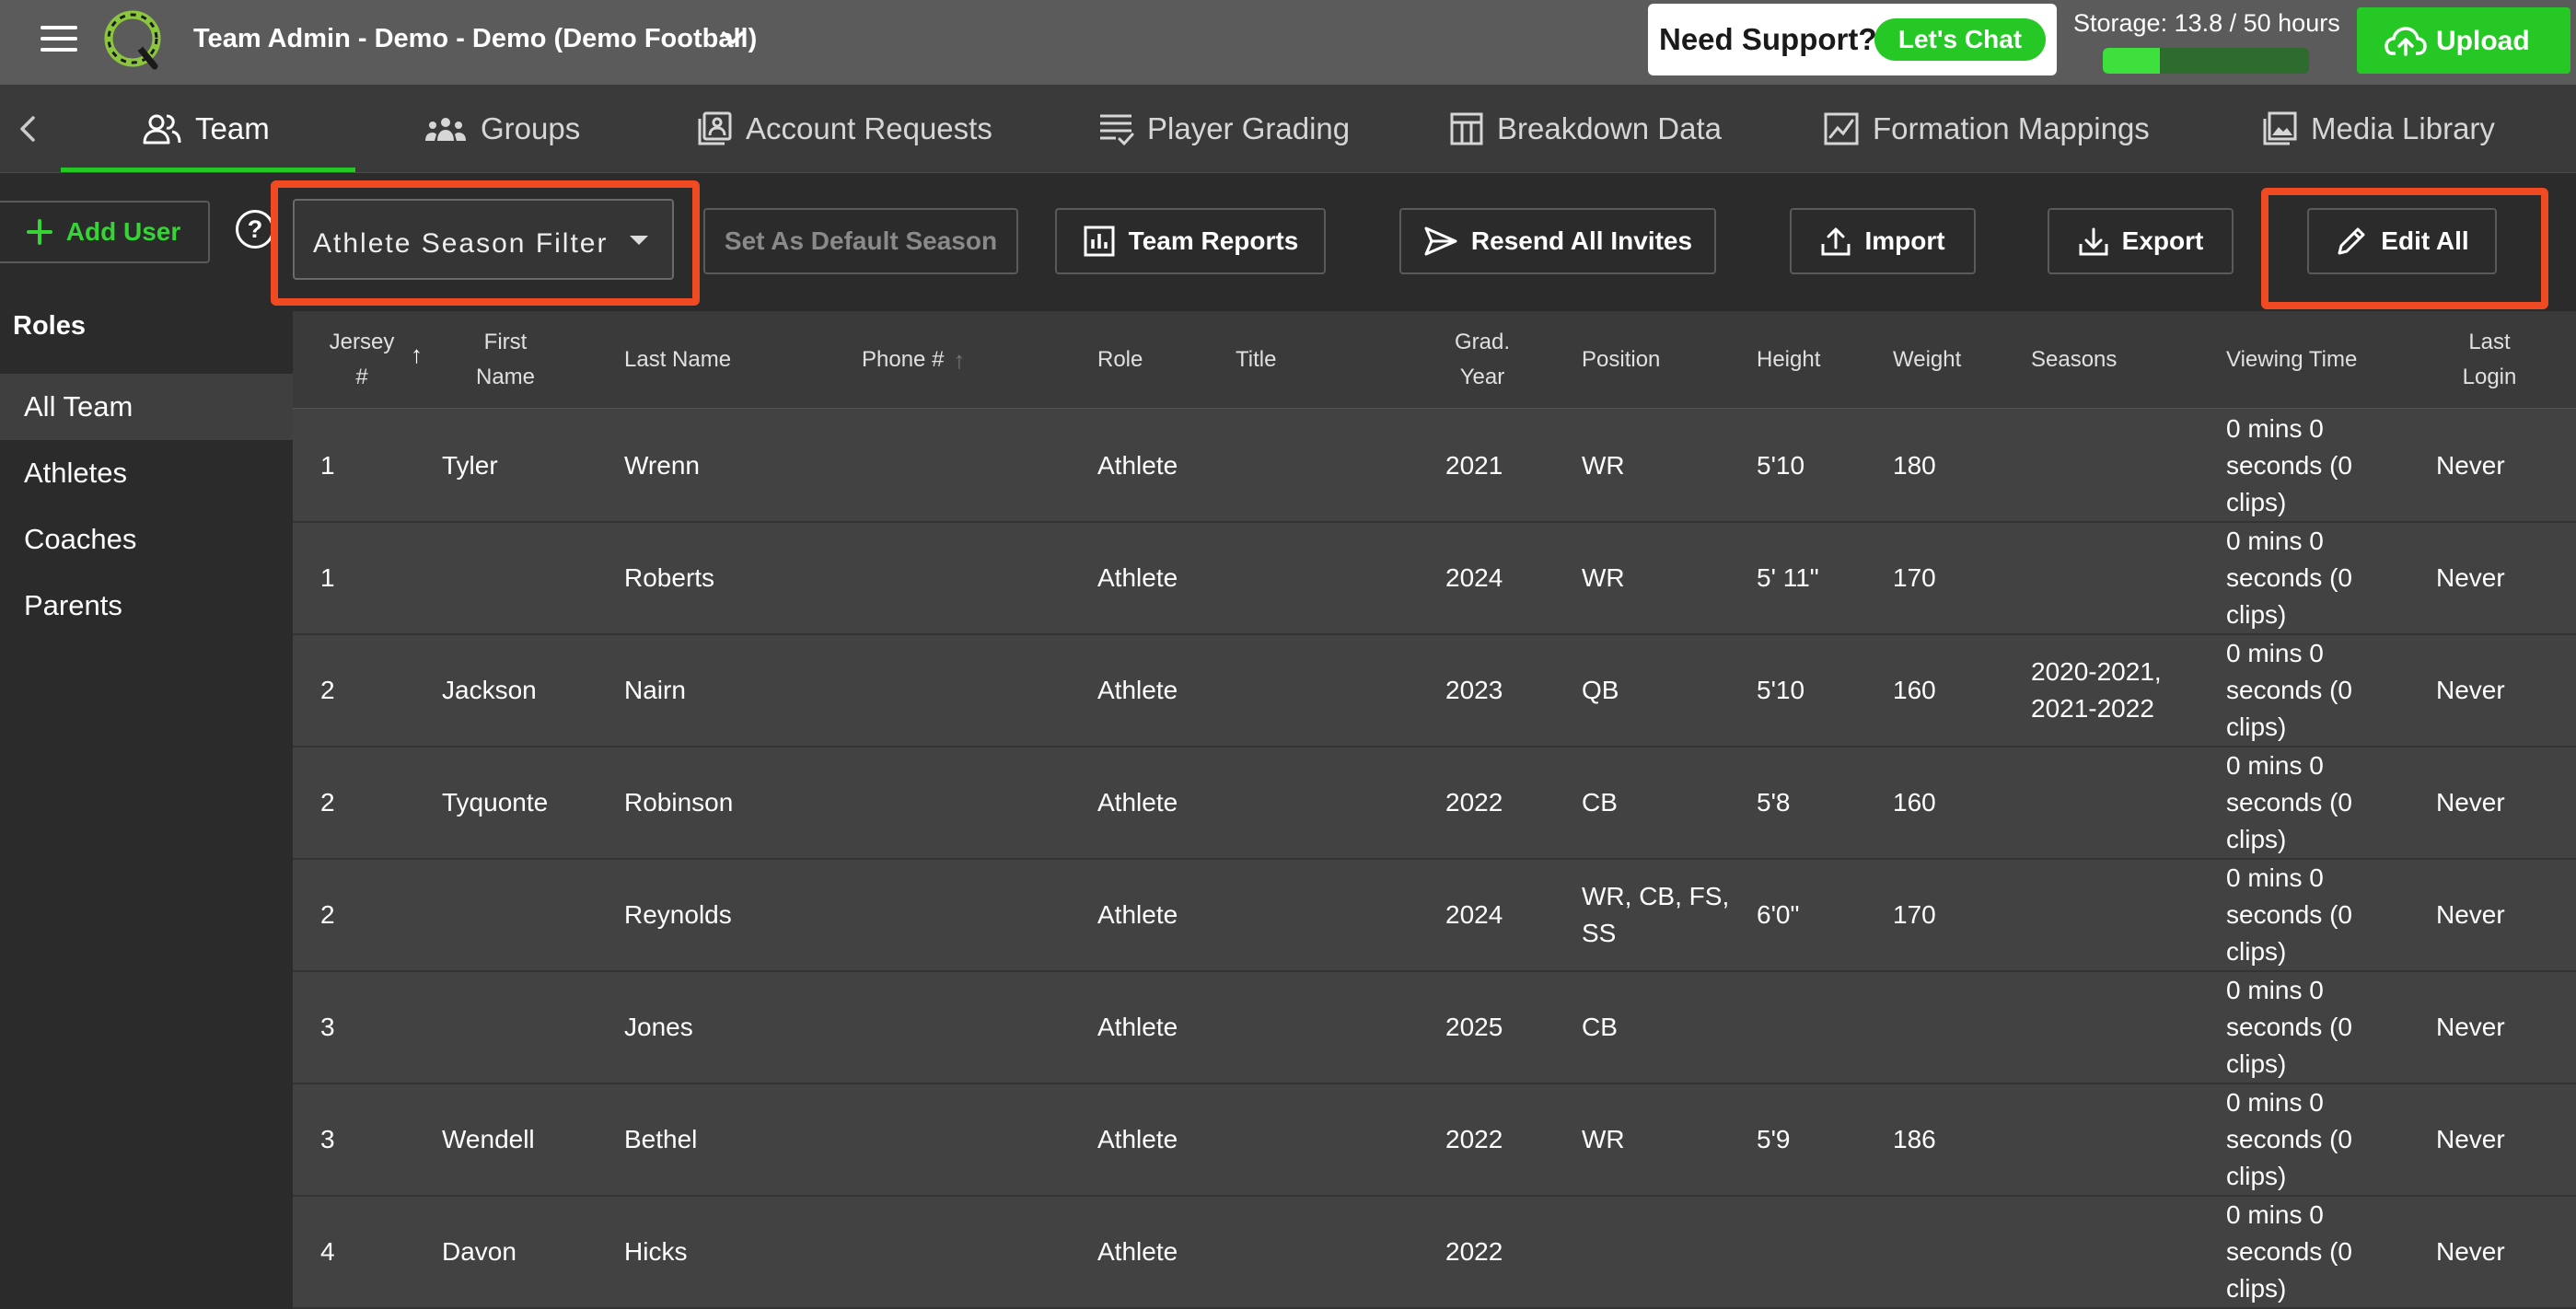 Image resolution: width=2576 pixels, height=1309 pixels. What do you see at coordinates (1957, 1027) in the screenshot?
I see `cell-weight` at bounding box center [1957, 1027].